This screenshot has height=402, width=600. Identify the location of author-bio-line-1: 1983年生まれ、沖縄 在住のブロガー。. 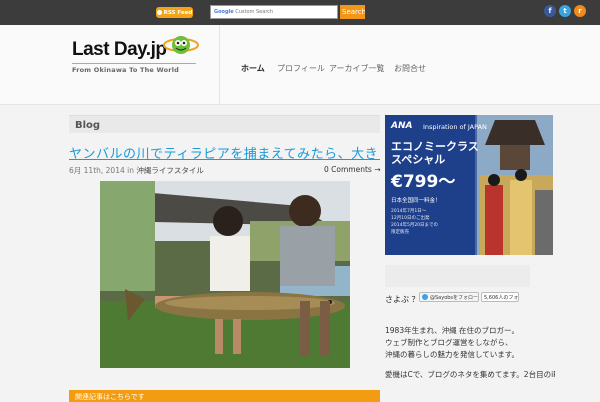
(452, 330).